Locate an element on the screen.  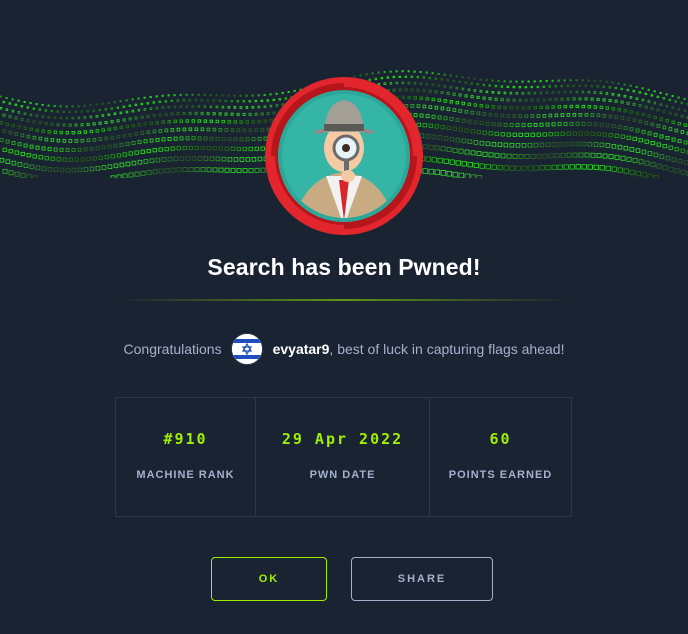
modal-title: Search has been Pwned! is located at coordinates (344, 267).